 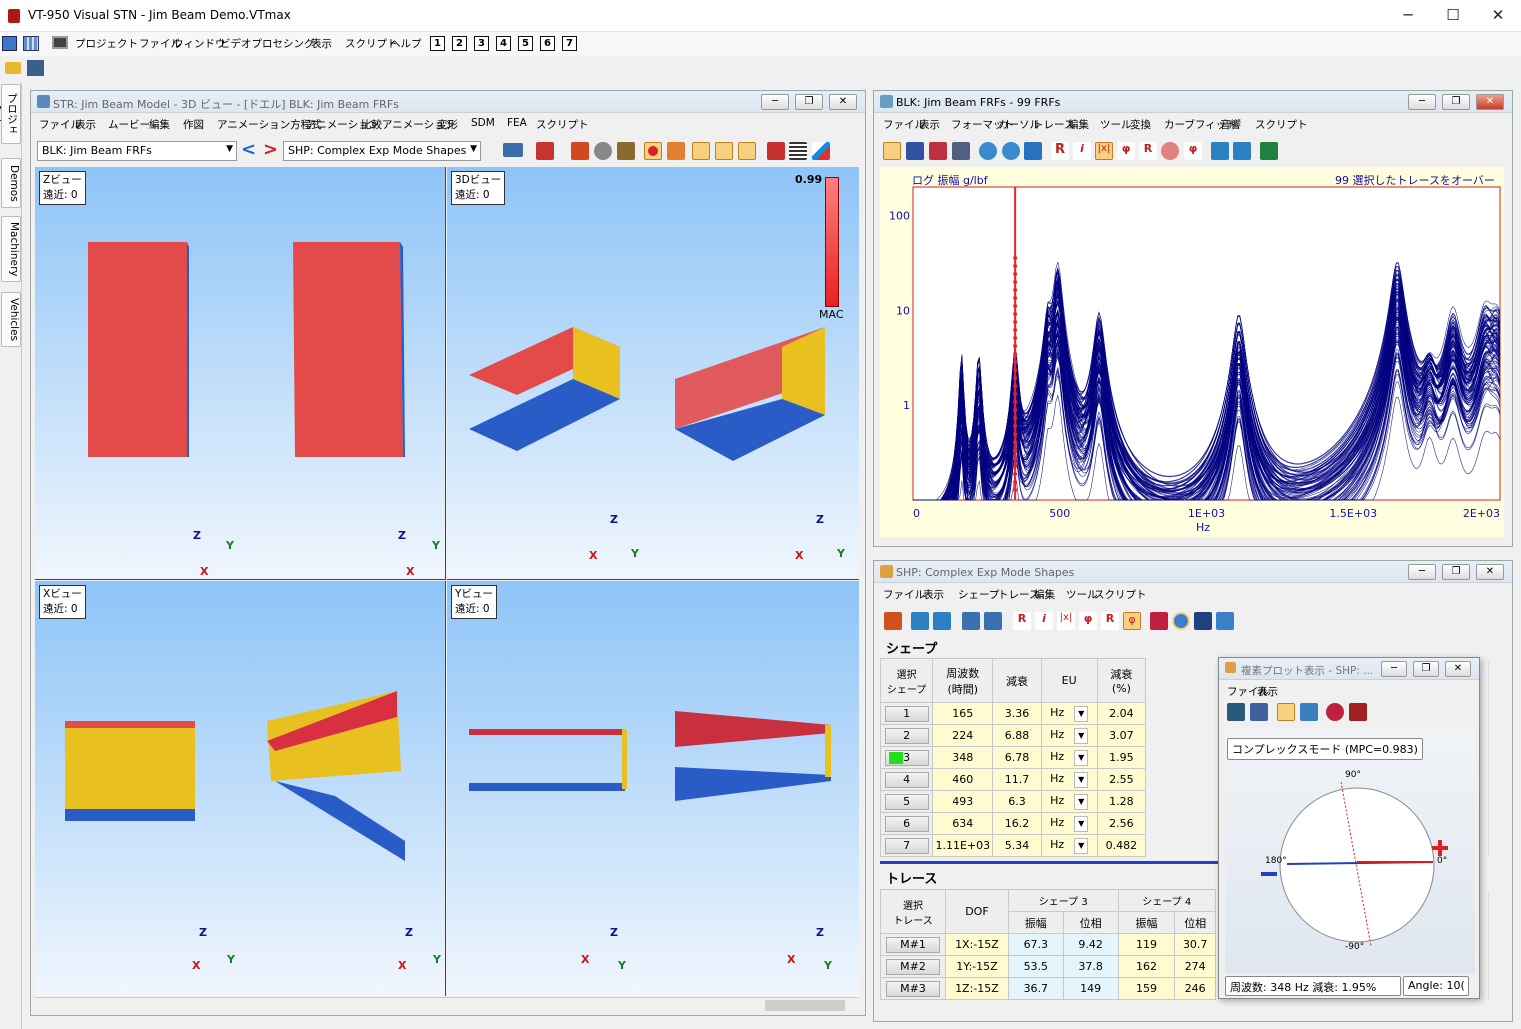 What do you see at coordinates (653, 373) in the screenshot?
I see `3d-view: 3Dビュー 遠近: 0 0.99 MAC Z Y X Z Y X` at bounding box center [653, 373].